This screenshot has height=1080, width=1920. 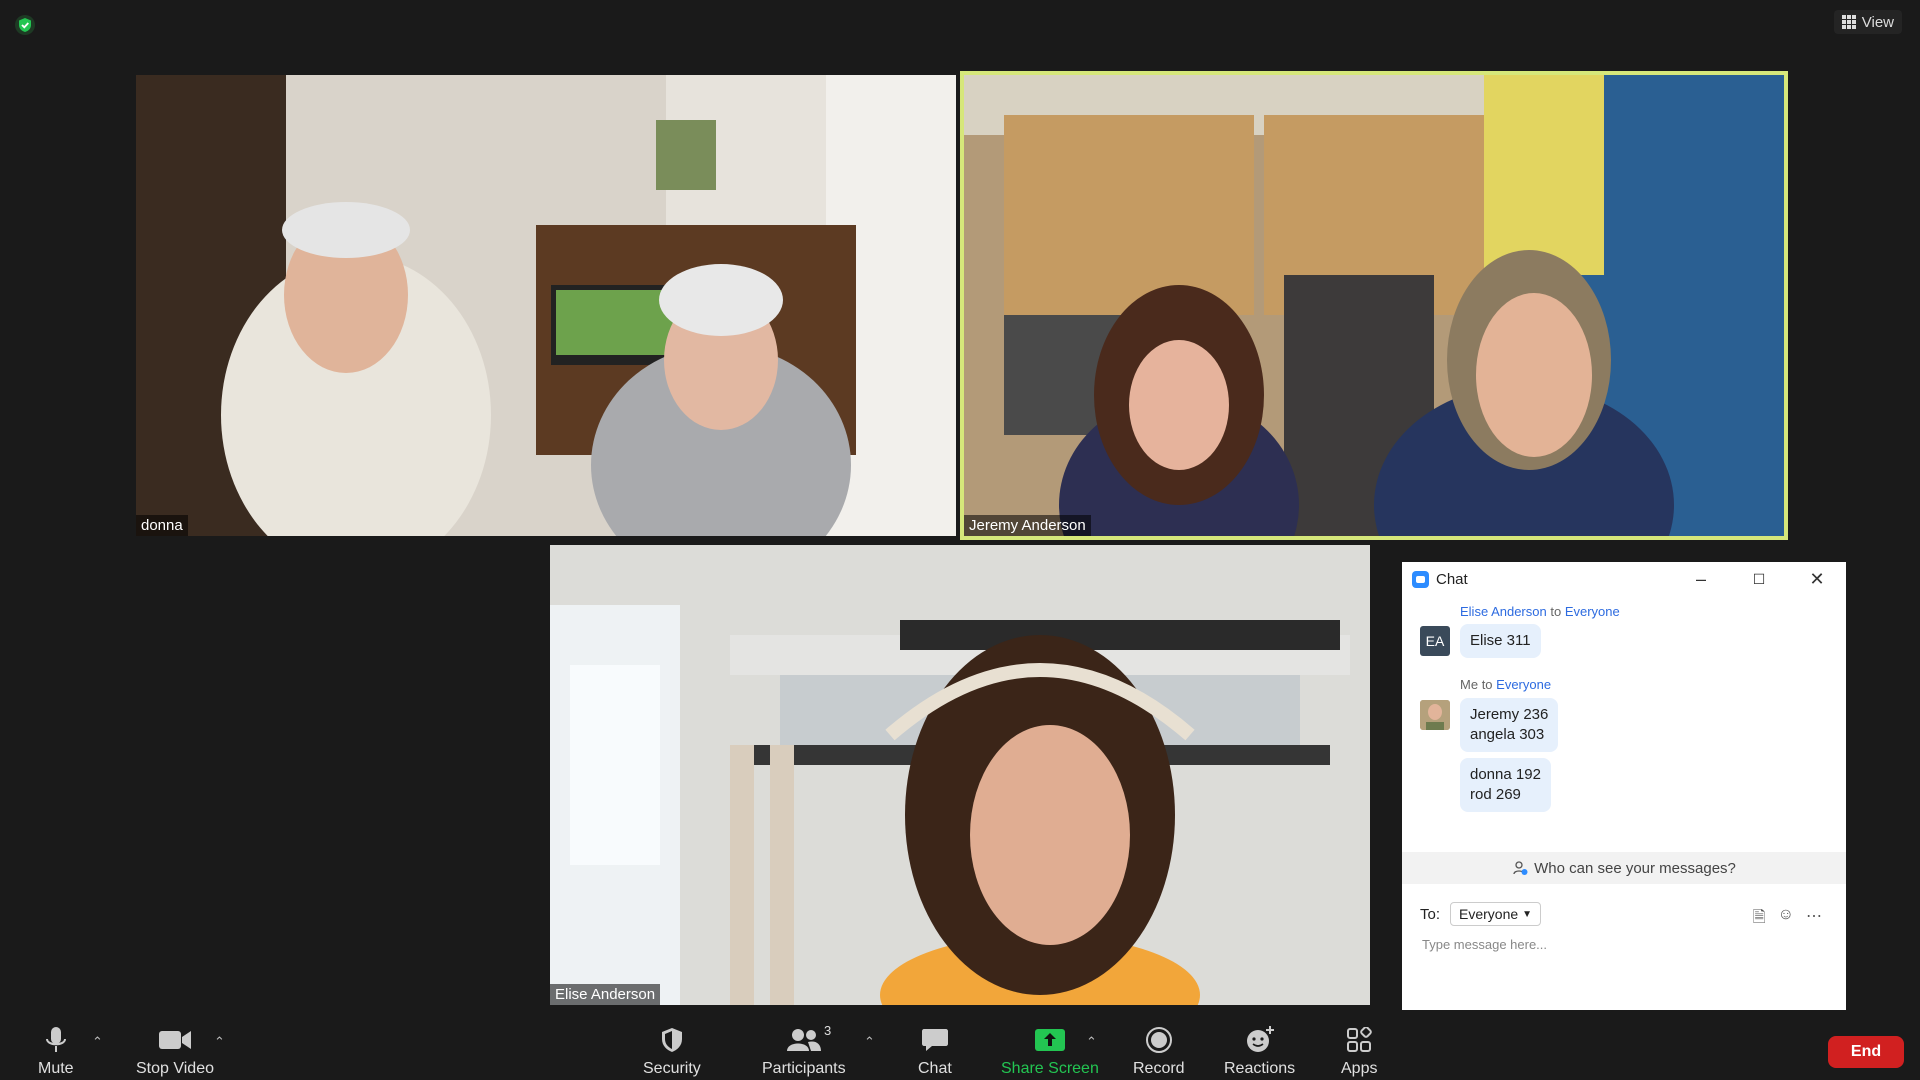 I want to click on participants-icon, so click(x=803, y=1040).